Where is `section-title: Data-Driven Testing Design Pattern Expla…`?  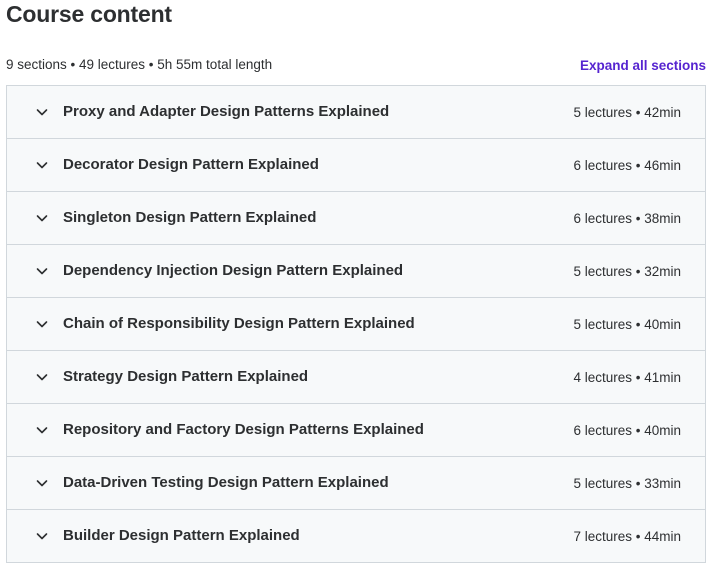
section-title: Data-Driven Testing Design Pattern Expla… is located at coordinates (226, 482).